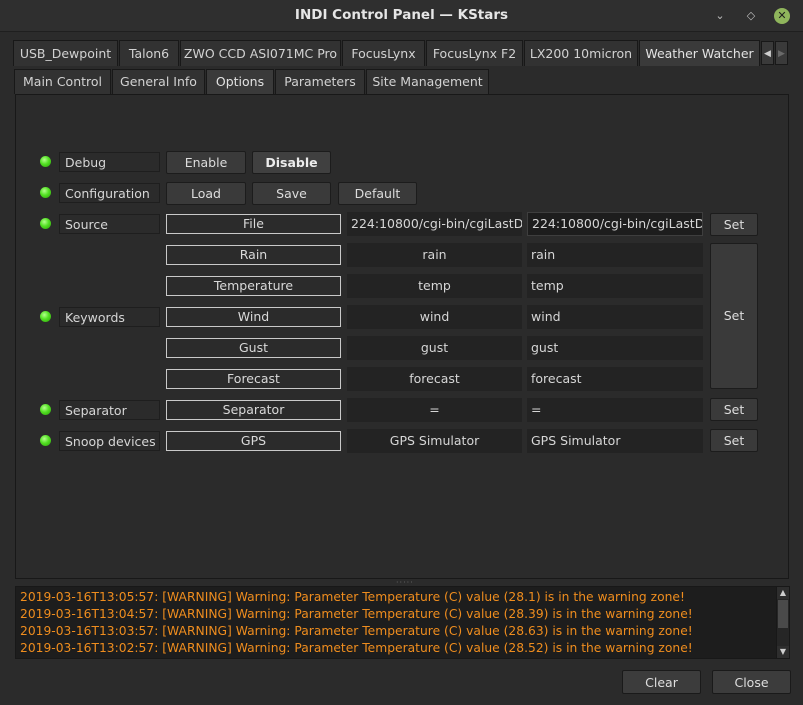 The image size is (803, 705). What do you see at coordinates (767, 53) in the screenshot?
I see `tab-scroll-left-icon: ◀` at bounding box center [767, 53].